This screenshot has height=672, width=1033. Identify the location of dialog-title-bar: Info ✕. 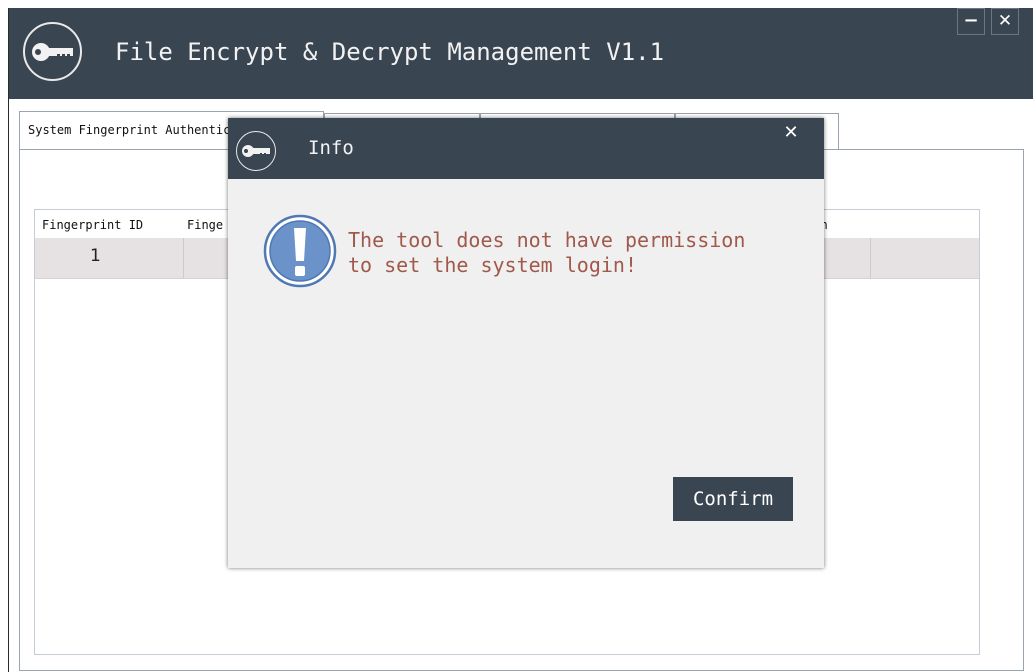
(526, 148).